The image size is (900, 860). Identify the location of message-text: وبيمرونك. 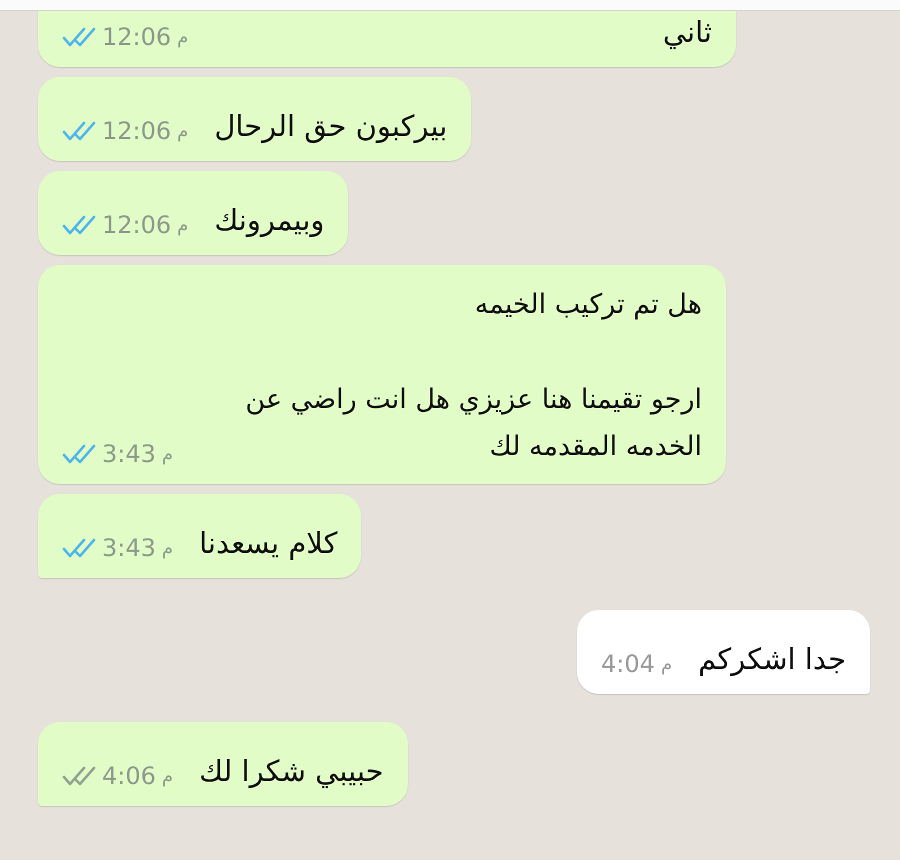
(269, 221).